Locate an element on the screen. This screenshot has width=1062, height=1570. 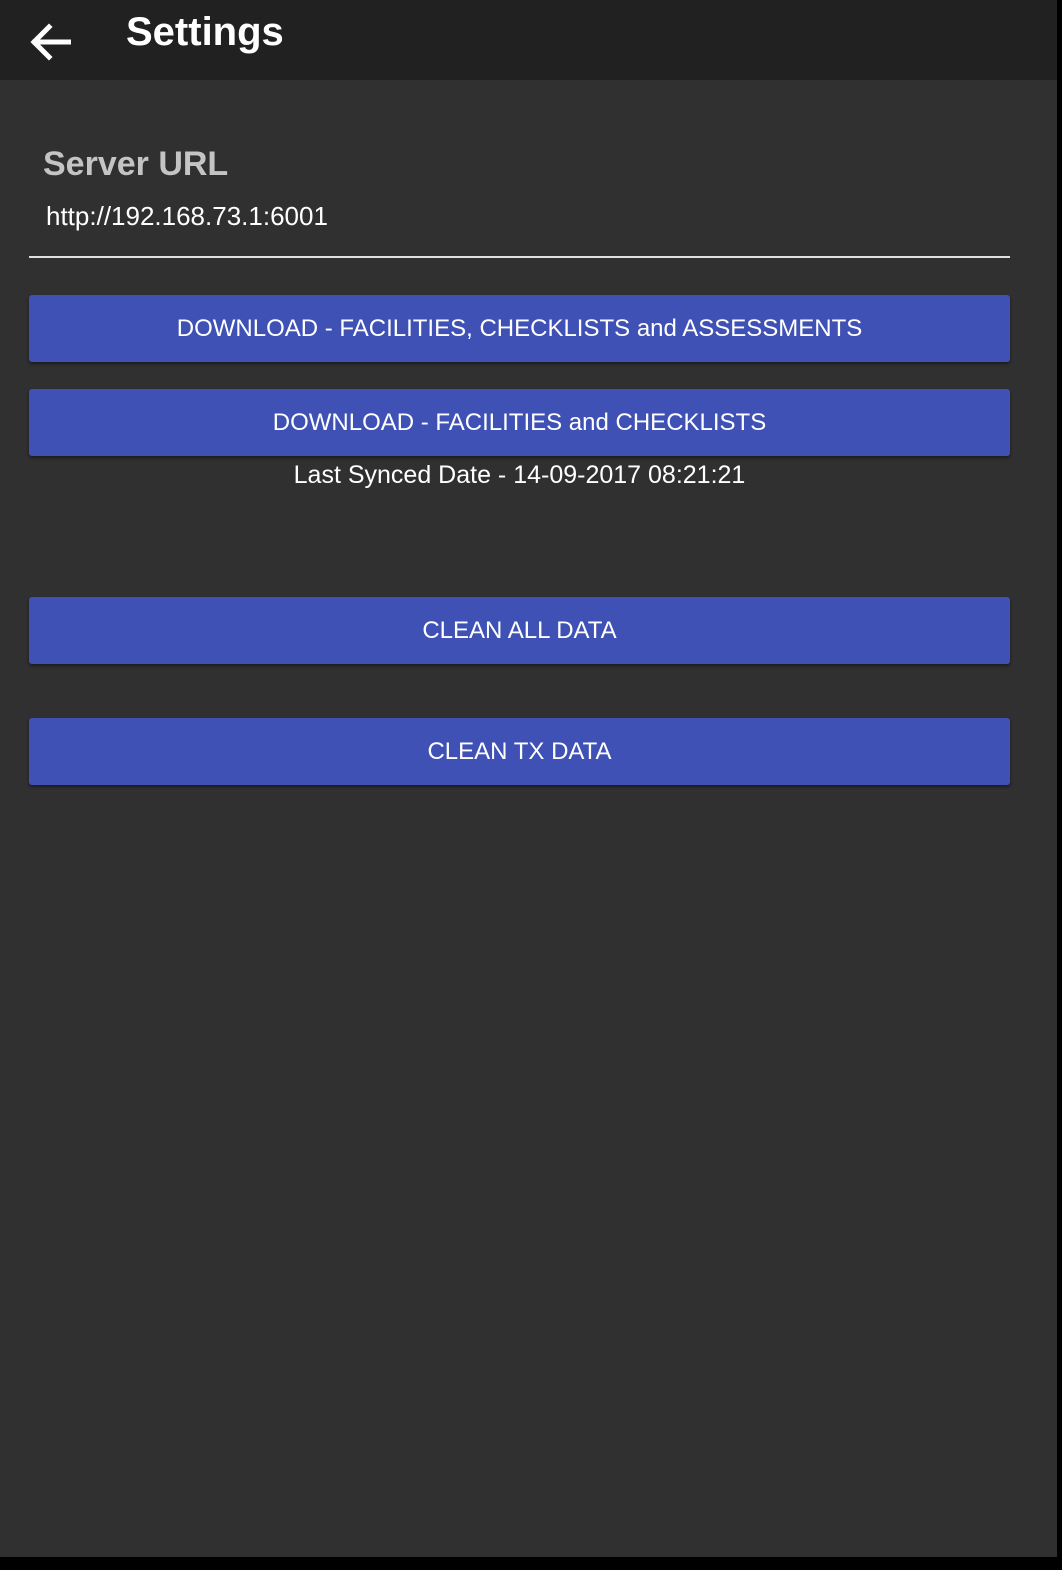
arrow-back-icon is located at coordinates (50, 42).